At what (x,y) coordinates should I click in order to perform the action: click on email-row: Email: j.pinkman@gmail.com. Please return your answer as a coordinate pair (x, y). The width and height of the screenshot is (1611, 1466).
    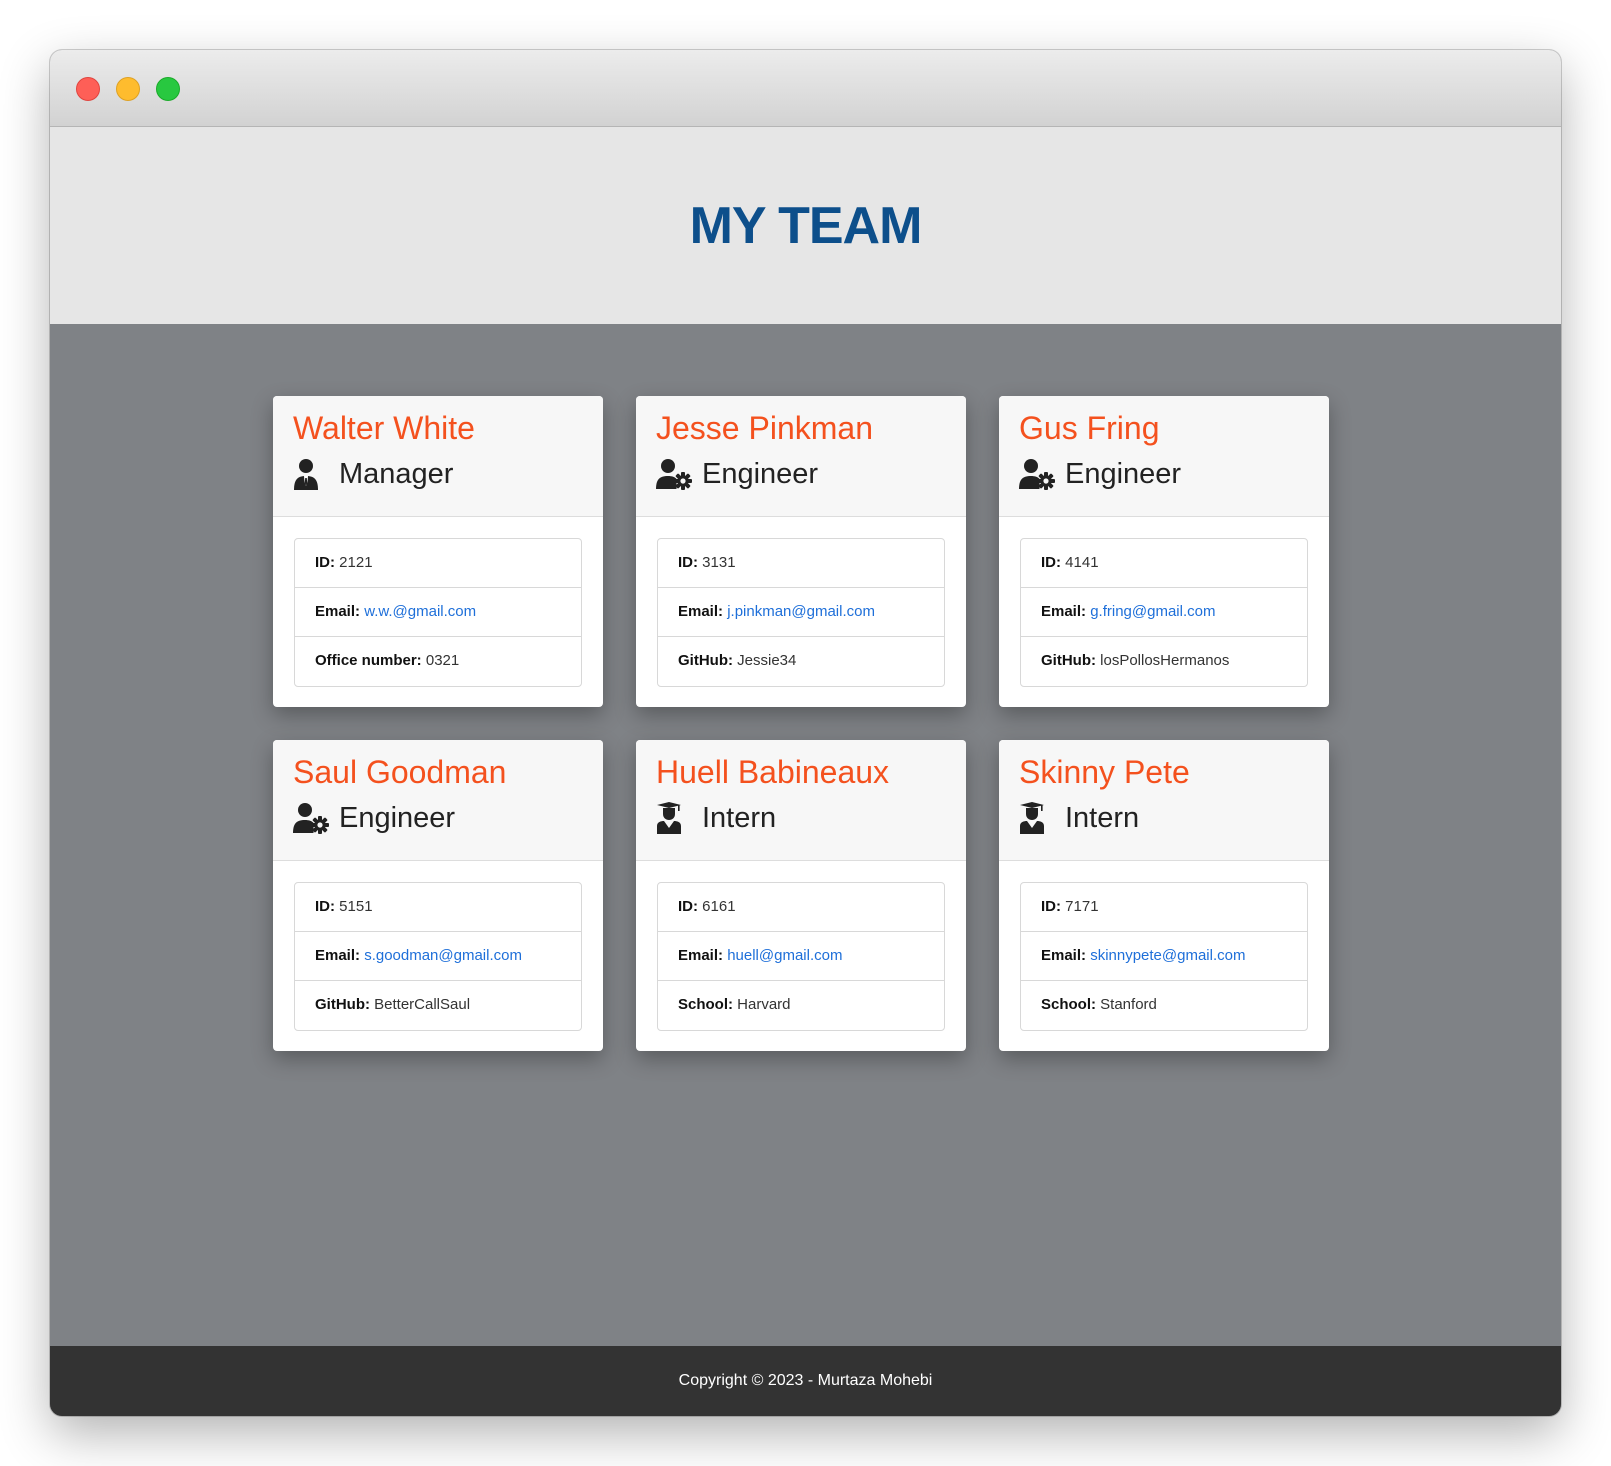
    Looking at the image, I should click on (801, 612).